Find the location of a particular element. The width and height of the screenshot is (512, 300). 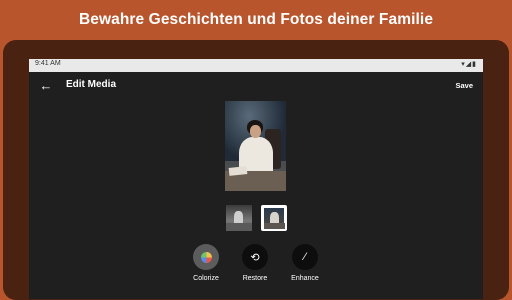

restore-icon: ⟲ is located at coordinates (255, 257).